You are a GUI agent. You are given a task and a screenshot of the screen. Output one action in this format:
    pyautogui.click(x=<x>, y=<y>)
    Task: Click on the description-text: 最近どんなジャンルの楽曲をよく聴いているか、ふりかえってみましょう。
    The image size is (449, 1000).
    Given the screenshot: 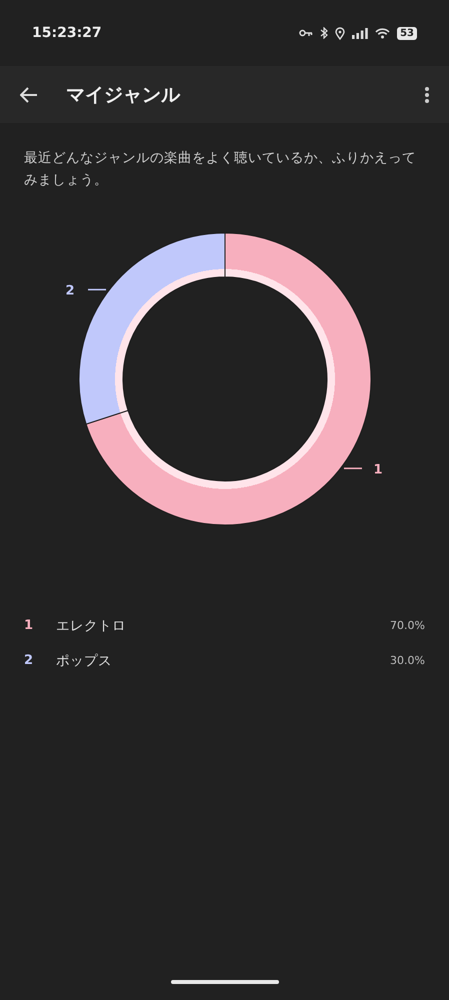 What is the action you would take?
    pyautogui.click(x=220, y=169)
    